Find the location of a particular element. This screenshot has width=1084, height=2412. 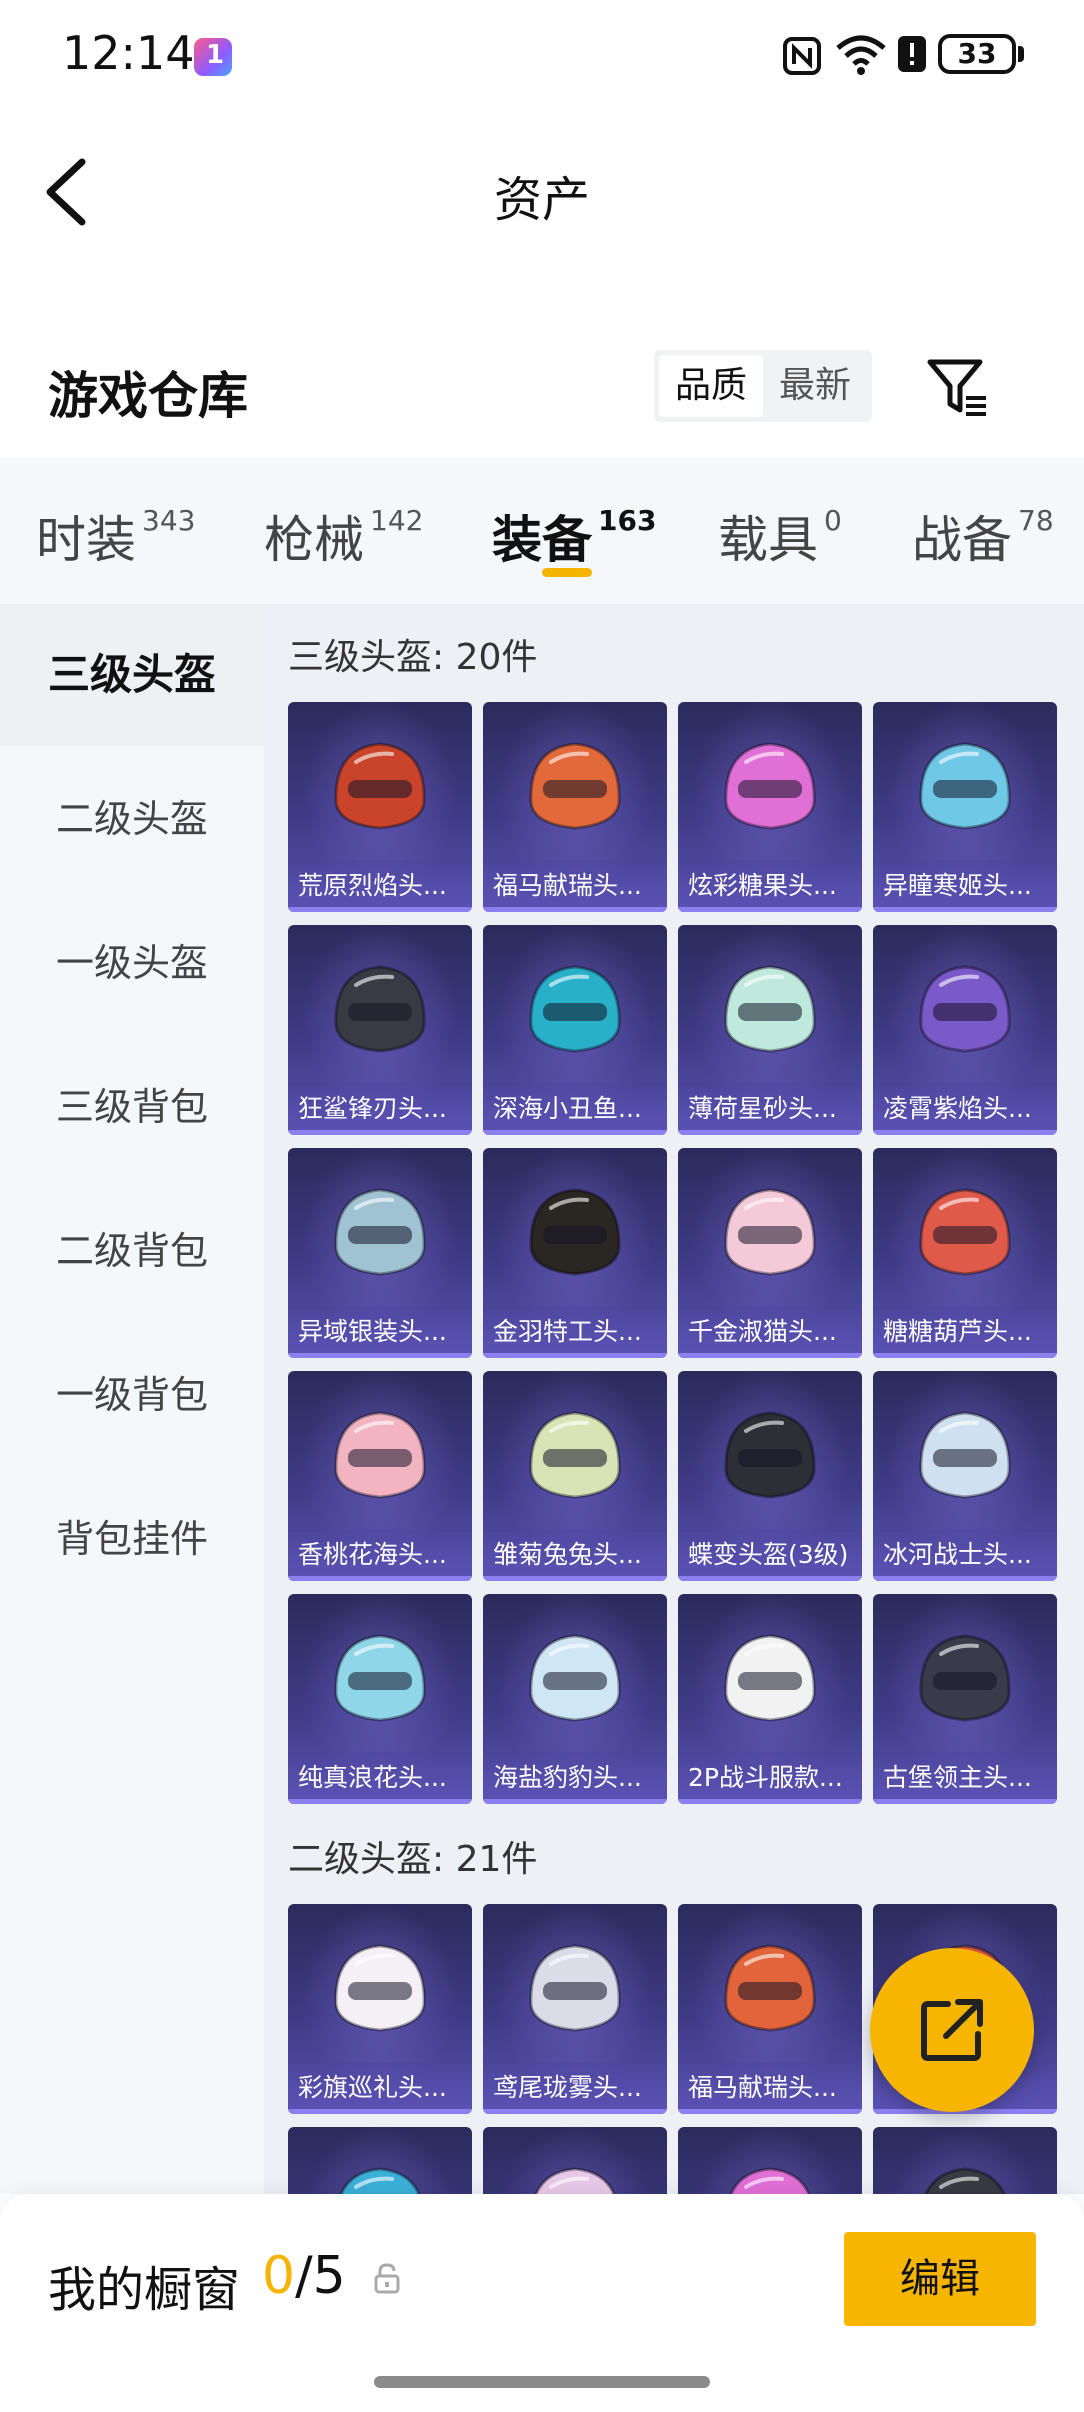

tab-count: 0 is located at coordinates (833, 520).